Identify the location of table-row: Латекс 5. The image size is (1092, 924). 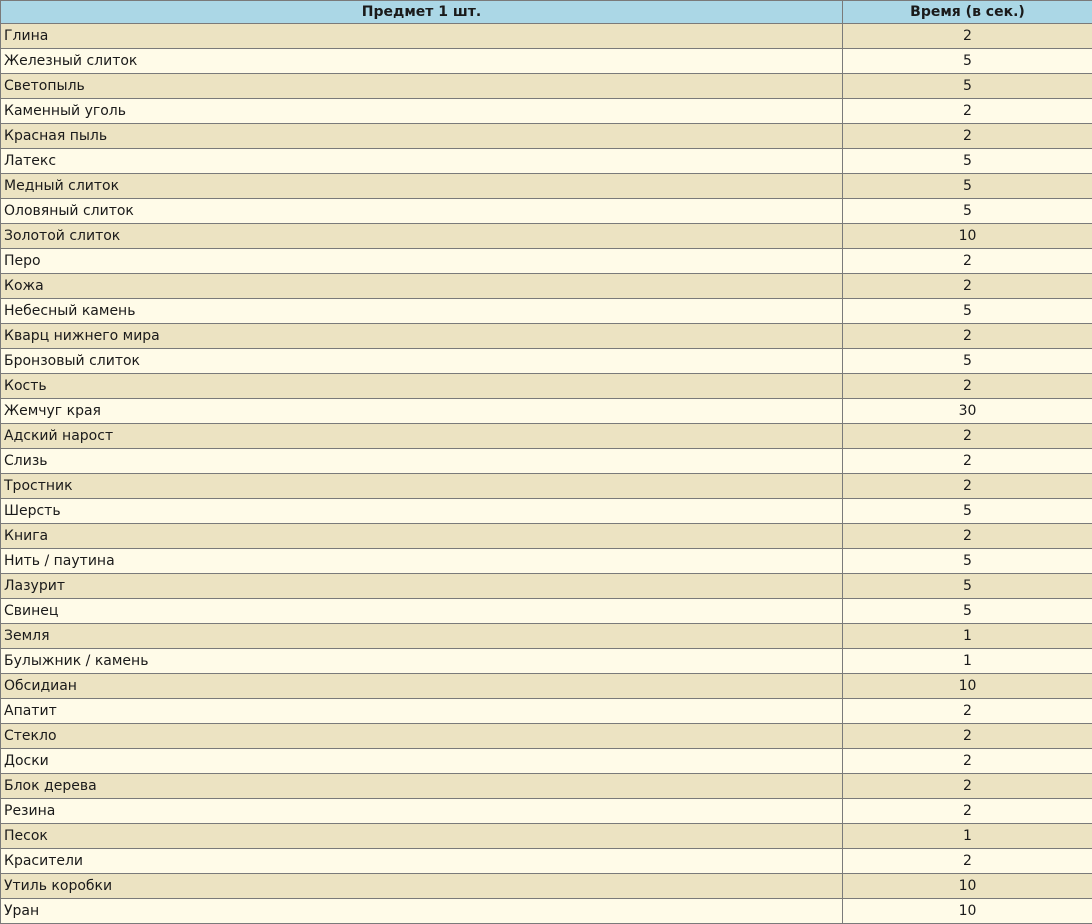
(546, 161).